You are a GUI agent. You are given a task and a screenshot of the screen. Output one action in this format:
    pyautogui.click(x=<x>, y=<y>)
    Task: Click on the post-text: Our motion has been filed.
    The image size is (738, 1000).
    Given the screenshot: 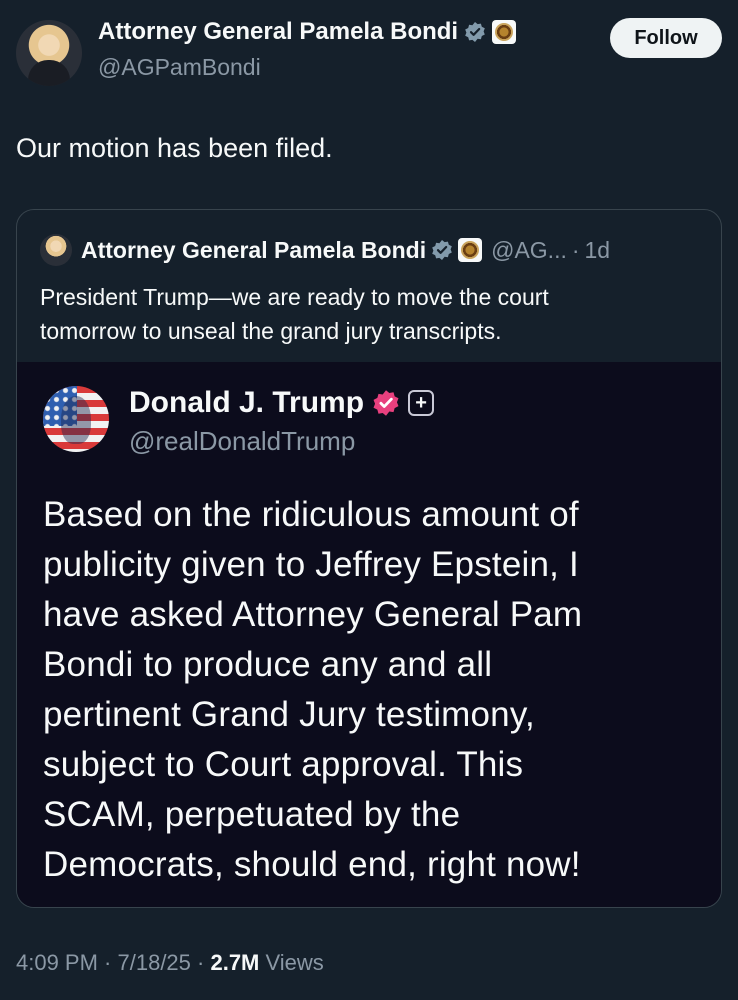 What is the action you would take?
    pyautogui.click(x=174, y=148)
    